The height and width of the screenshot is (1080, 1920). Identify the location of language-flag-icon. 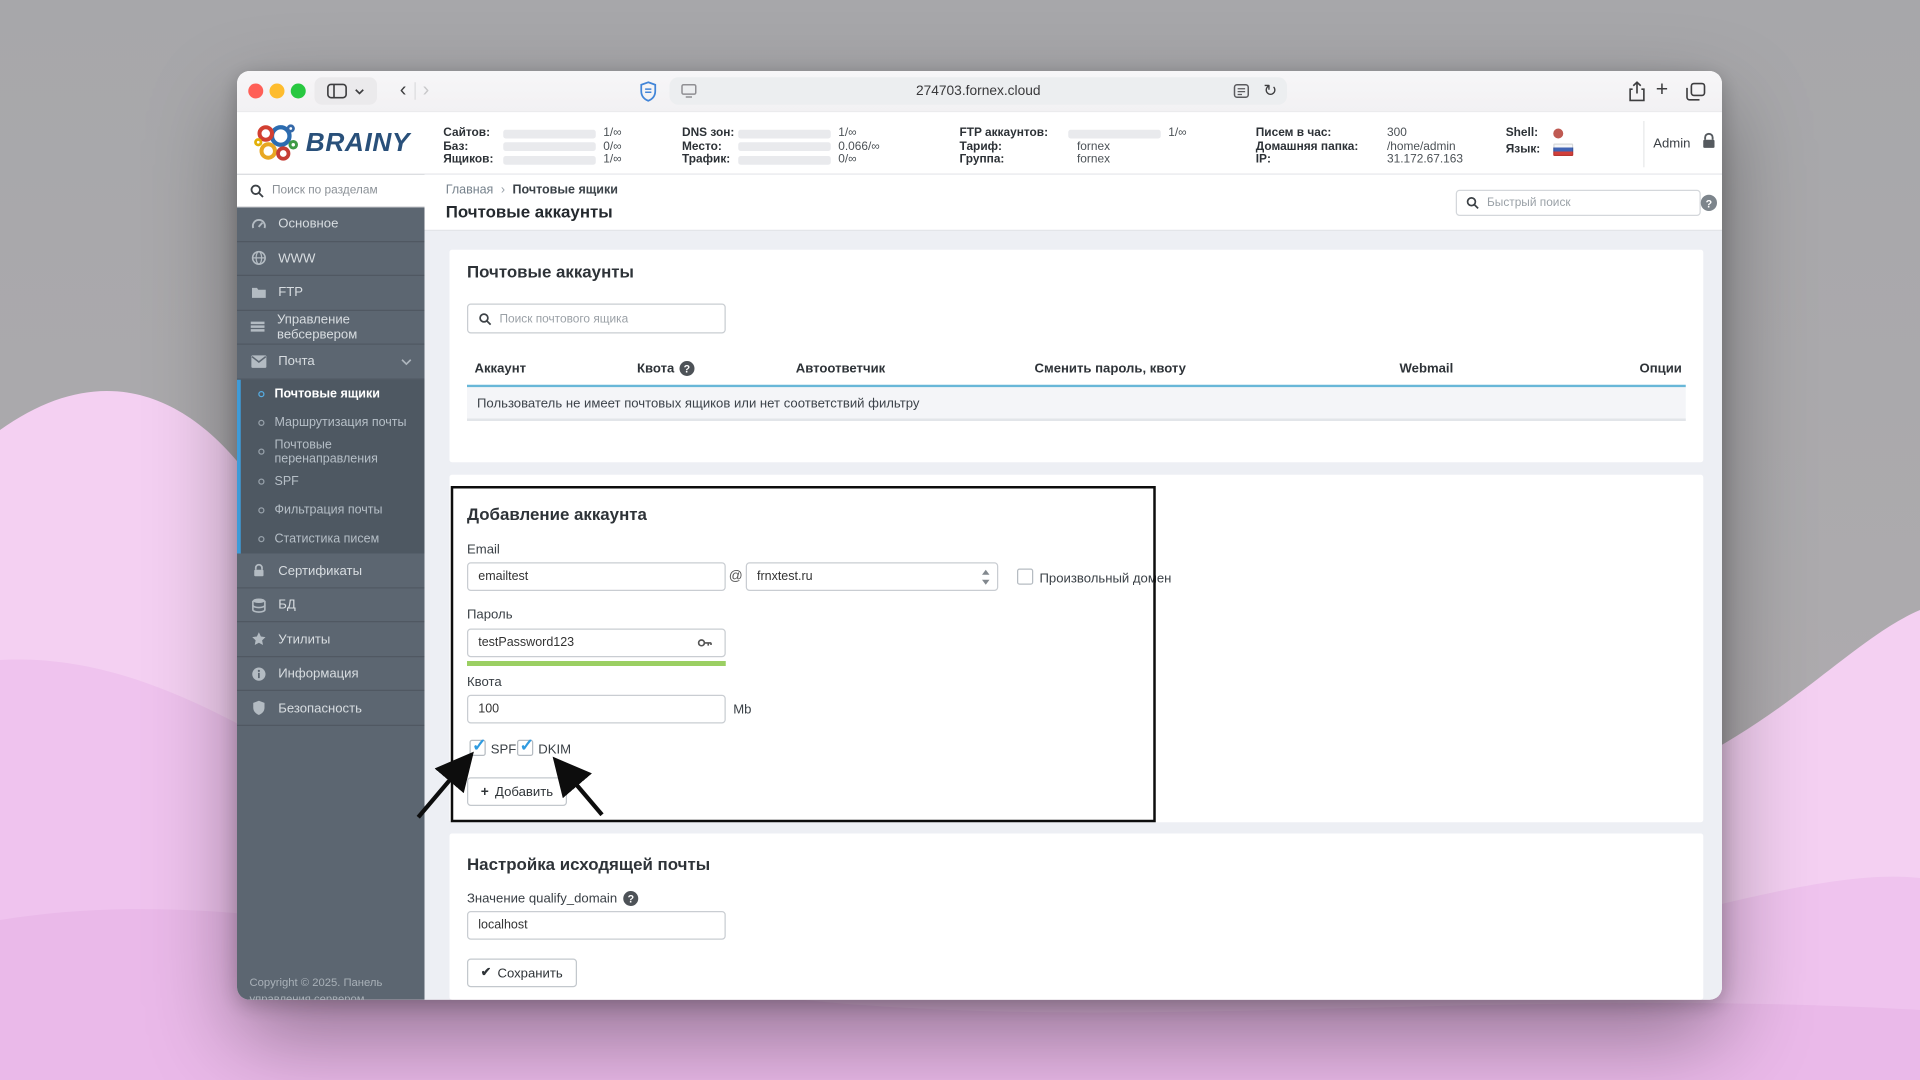
(1563, 149).